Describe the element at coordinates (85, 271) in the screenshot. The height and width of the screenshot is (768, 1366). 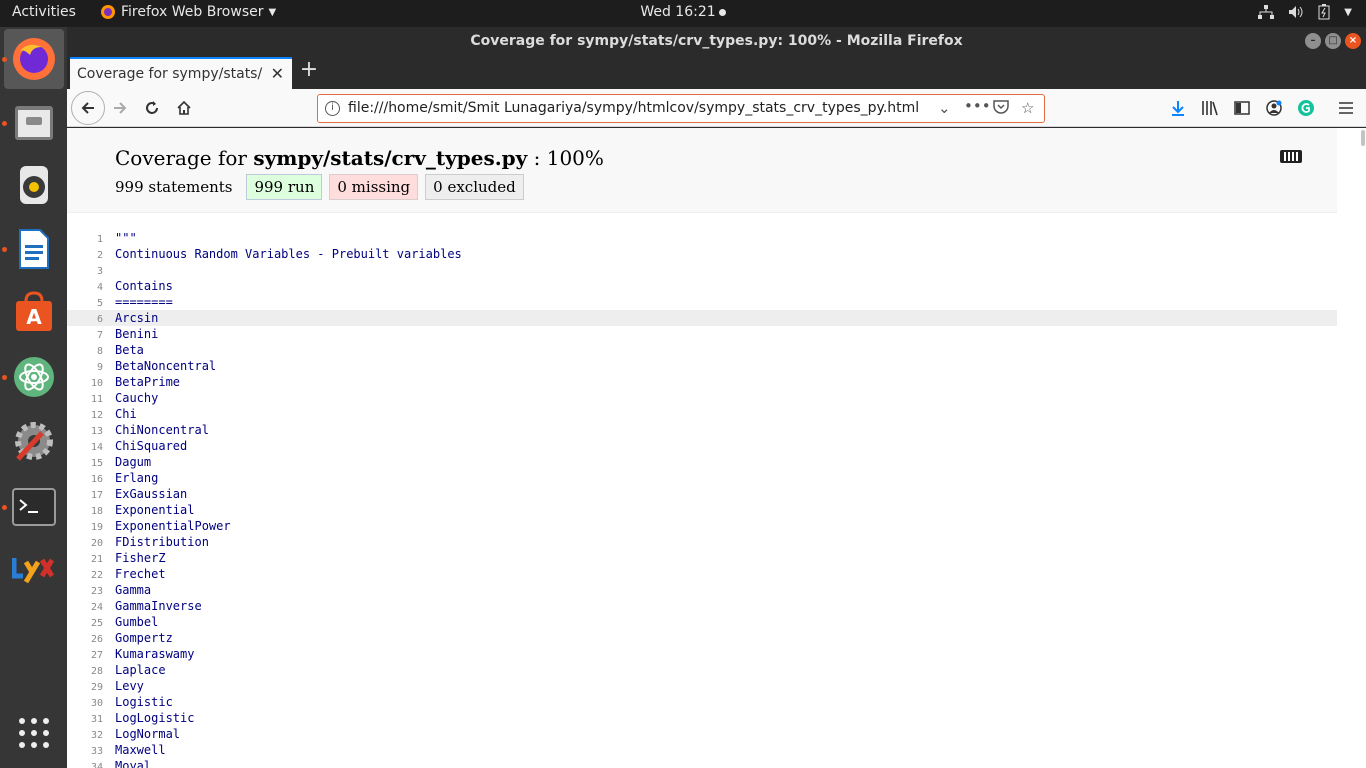
I see `line-number: 3` at that location.